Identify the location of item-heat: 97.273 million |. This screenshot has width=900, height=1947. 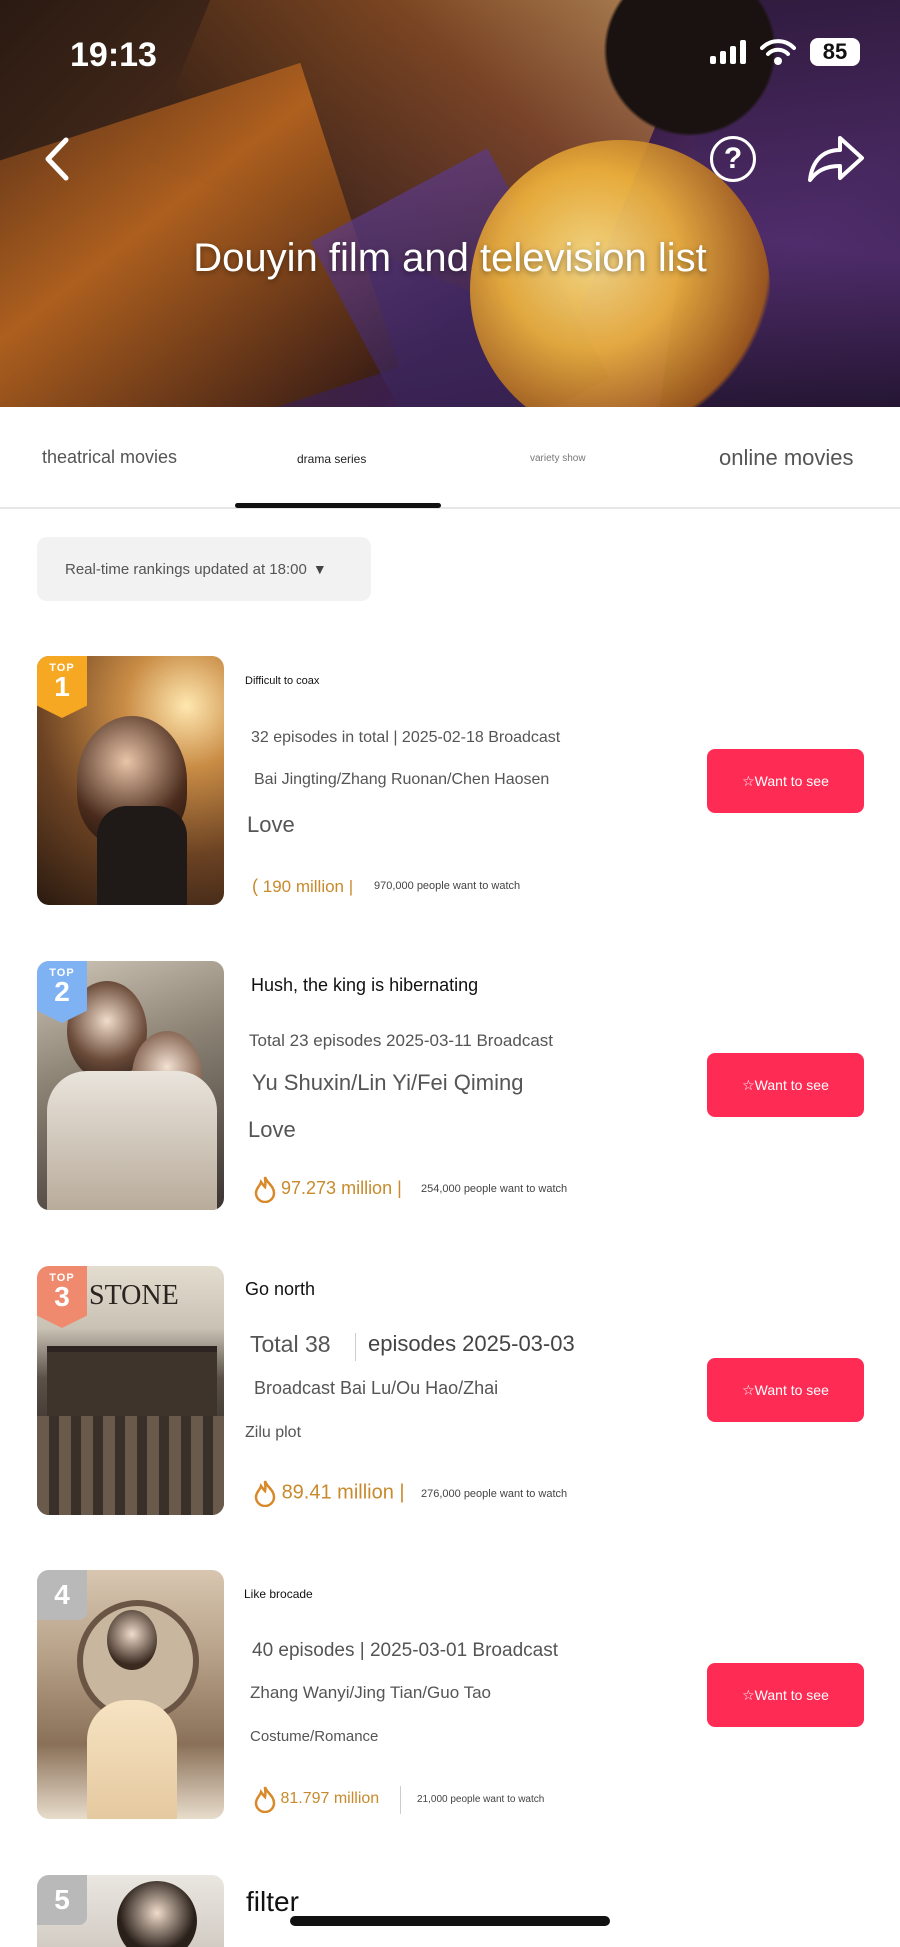
(328, 1189).